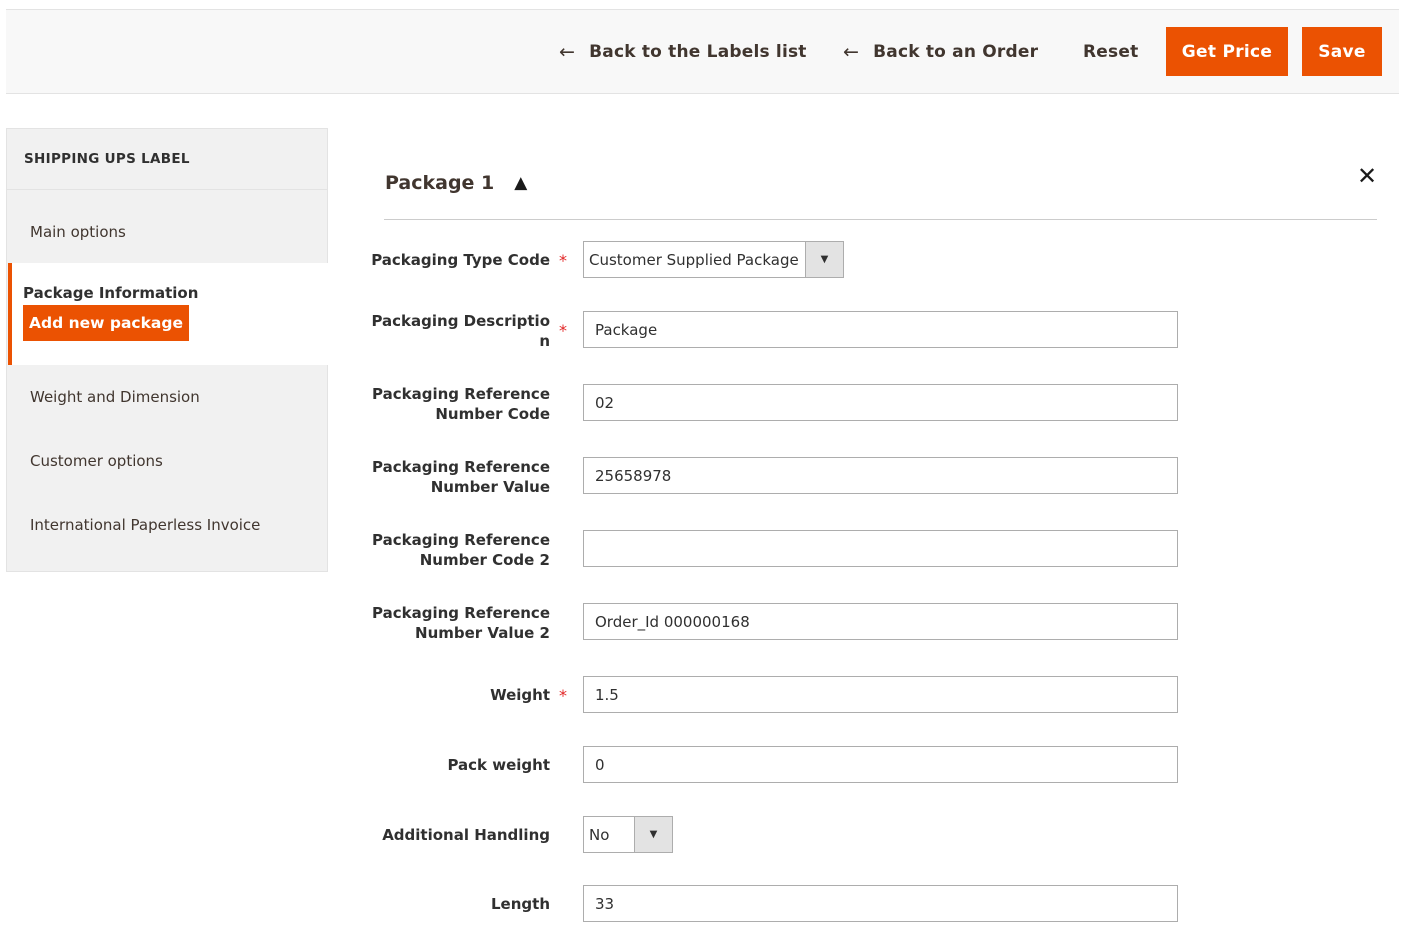  I want to click on field-label: Pack weight, so click(498, 765).